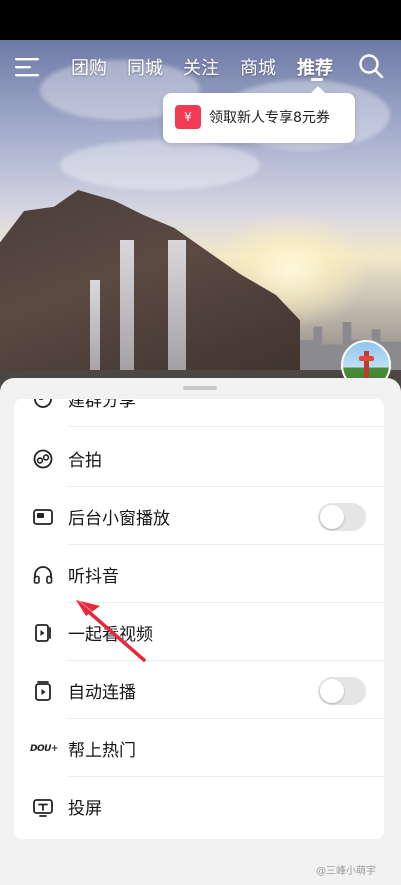 This screenshot has width=401, height=885. I want to click on menu-item-label: 听抖音, so click(93, 577).